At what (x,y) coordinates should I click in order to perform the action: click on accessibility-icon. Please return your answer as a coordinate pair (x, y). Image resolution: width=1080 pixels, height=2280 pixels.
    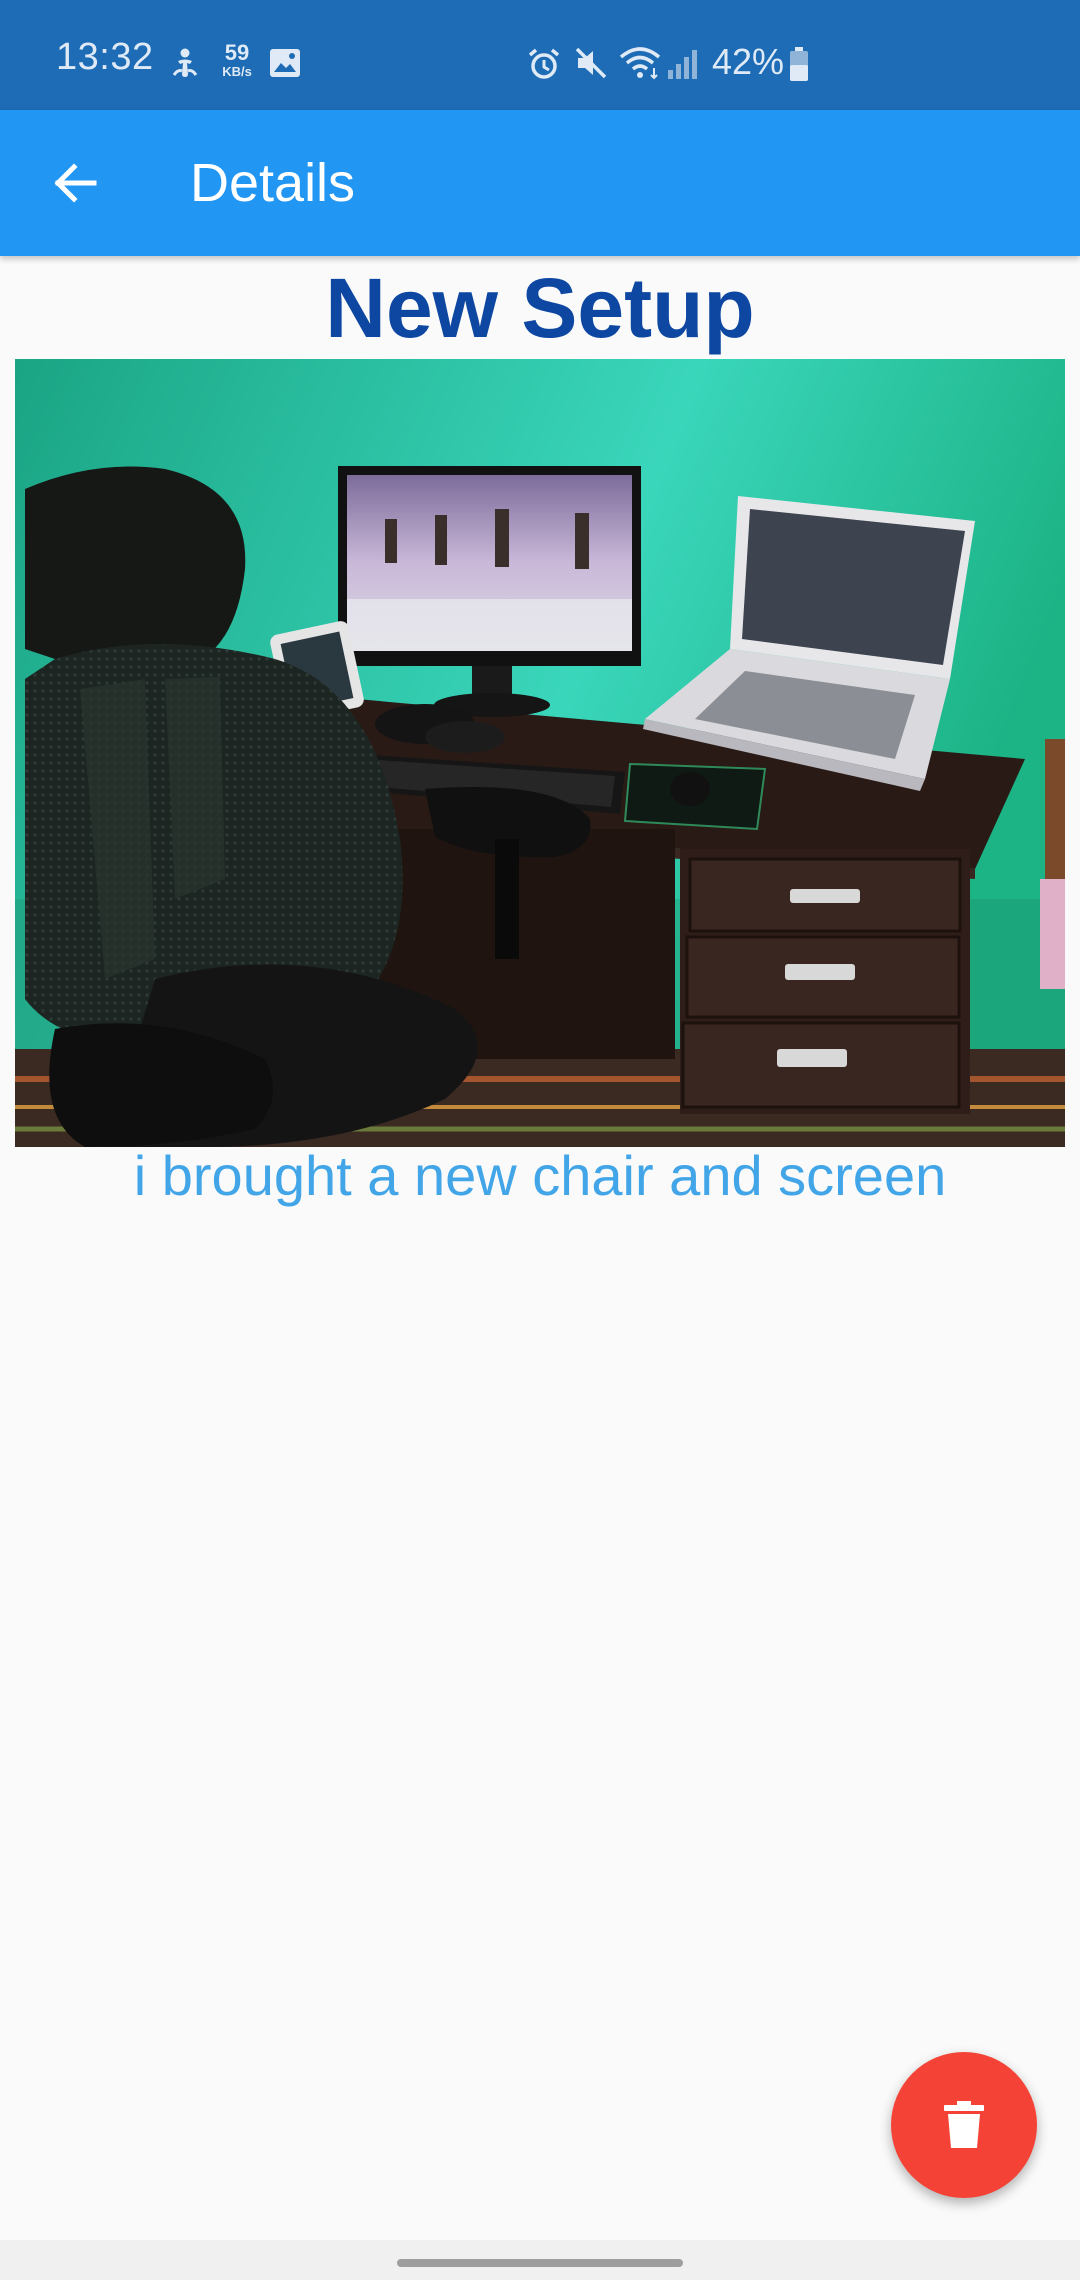
    Looking at the image, I should click on (185, 62).